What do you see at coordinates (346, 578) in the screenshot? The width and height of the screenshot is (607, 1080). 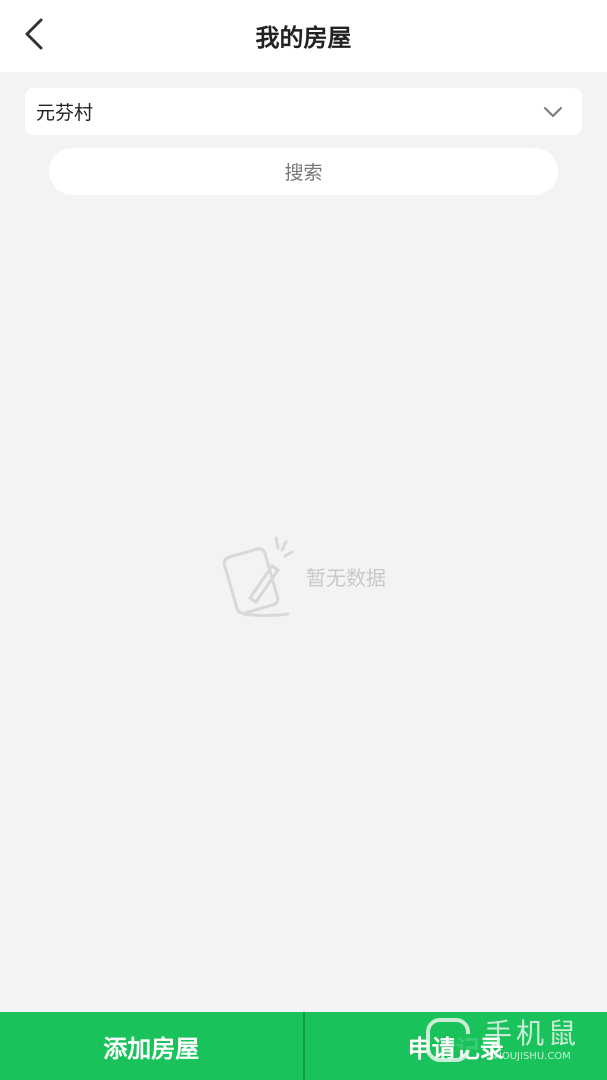 I see `empty-state-text: 暂无数据` at bounding box center [346, 578].